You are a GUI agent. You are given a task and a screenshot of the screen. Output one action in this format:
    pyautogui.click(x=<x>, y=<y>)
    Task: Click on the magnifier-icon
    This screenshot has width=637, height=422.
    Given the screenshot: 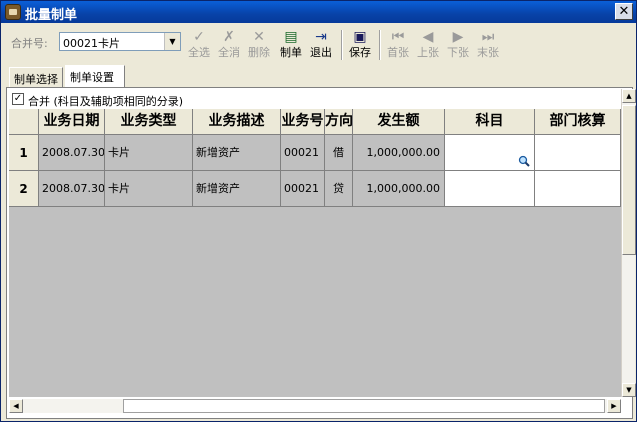 What is the action you would take?
    pyautogui.click(x=524, y=161)
    